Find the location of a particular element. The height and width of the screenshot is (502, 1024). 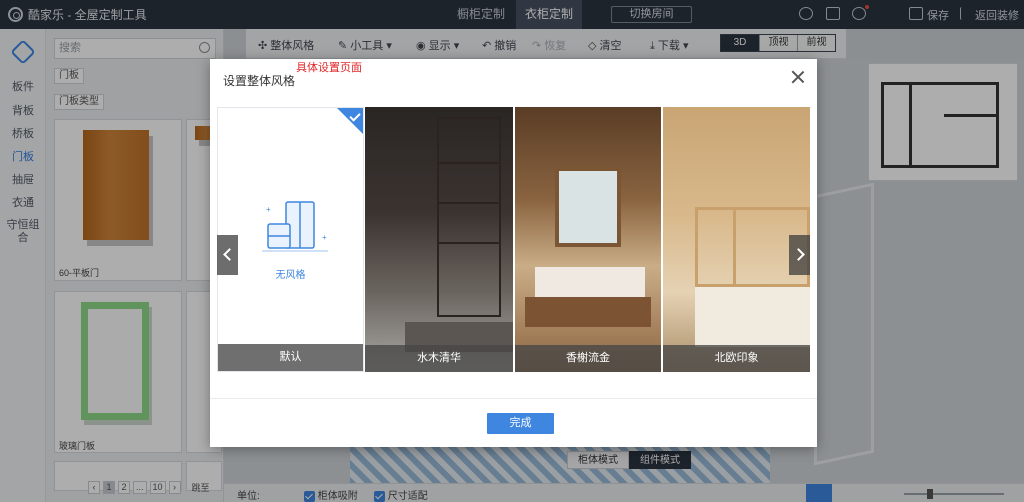

style-card-xiangxie: 香榭流金 is located at coordinates (588, 239).